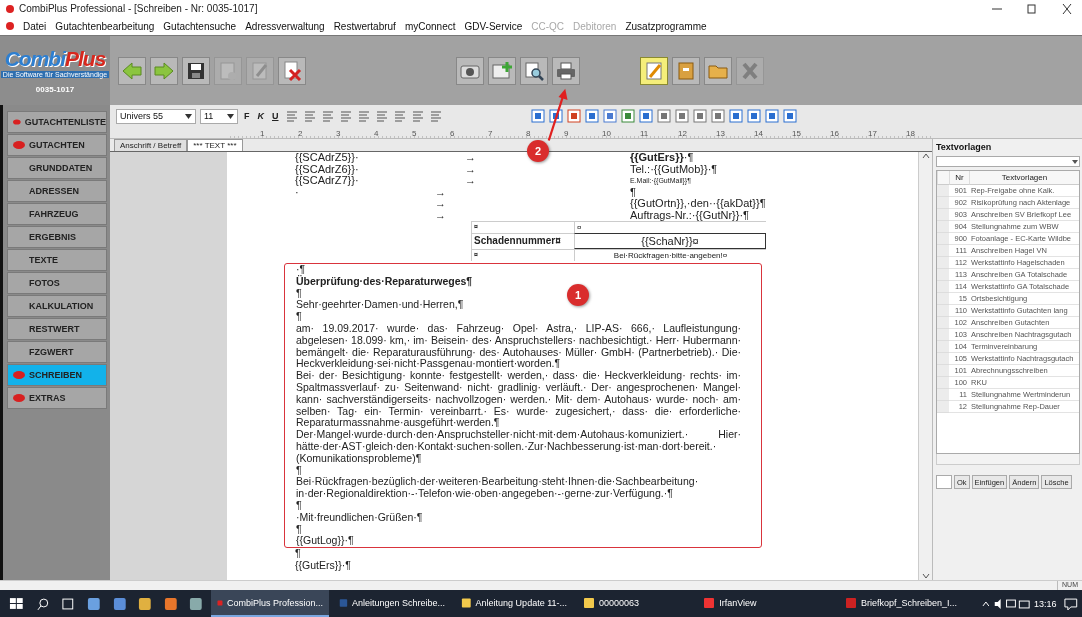 This screenshot has height=617, width=1082. What do you see at coordinates (1024, 178) in the screenshot?
I see `column-header: Textvorlagen` at bounding box center [1024, 178].